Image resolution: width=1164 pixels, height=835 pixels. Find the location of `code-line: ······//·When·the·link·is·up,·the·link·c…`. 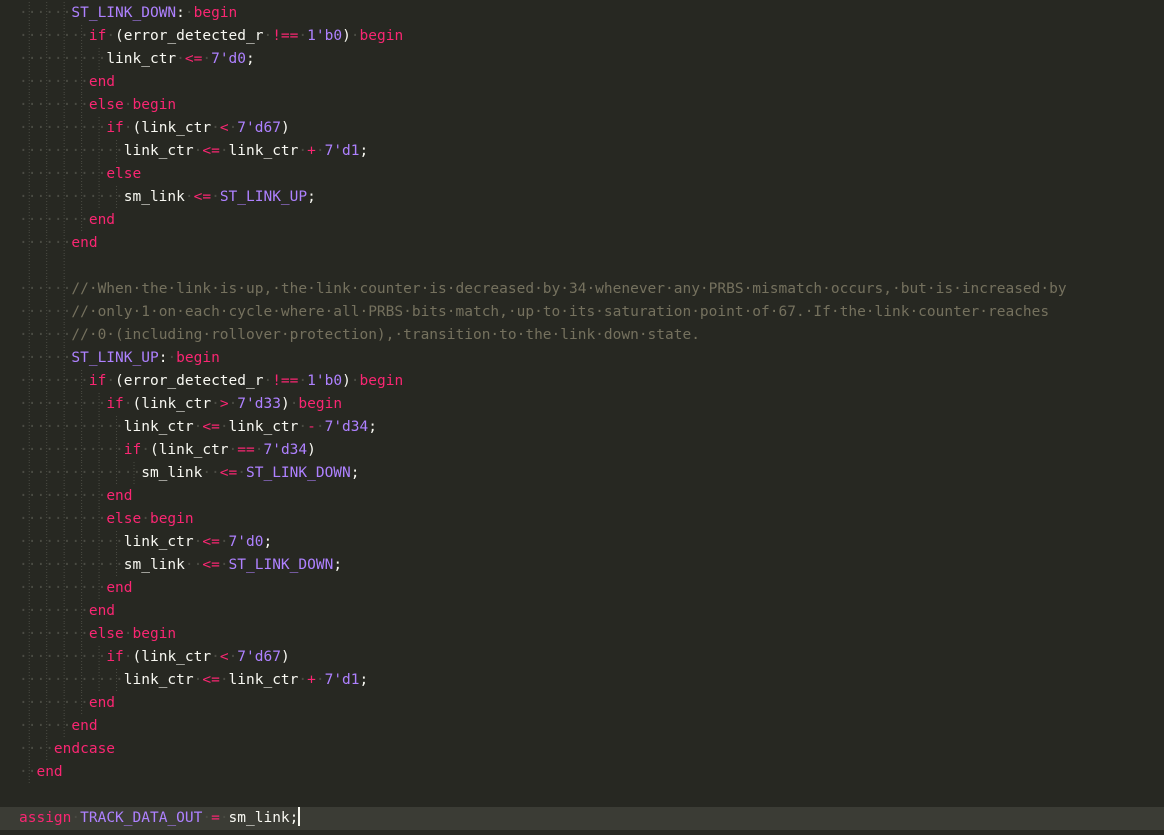

code-line: ······//·When·the·link·is·up,·the·link·c… is located at coordinates (591, 289).